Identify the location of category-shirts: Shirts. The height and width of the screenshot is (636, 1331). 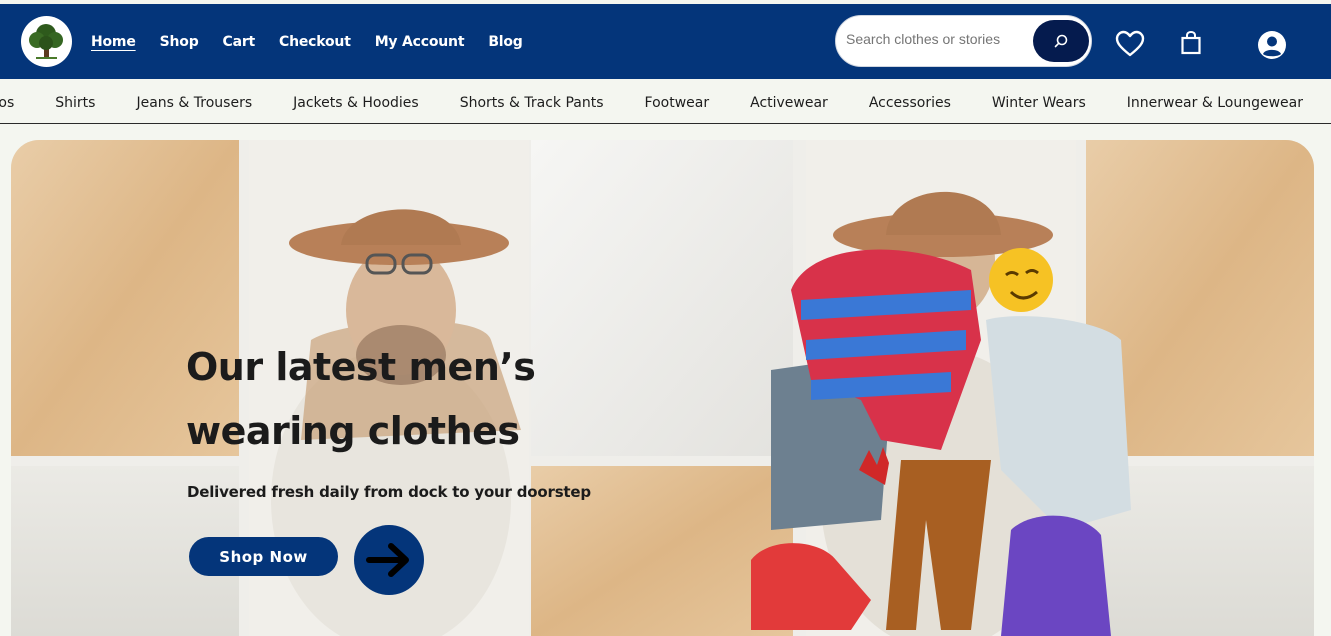
(75, 103).